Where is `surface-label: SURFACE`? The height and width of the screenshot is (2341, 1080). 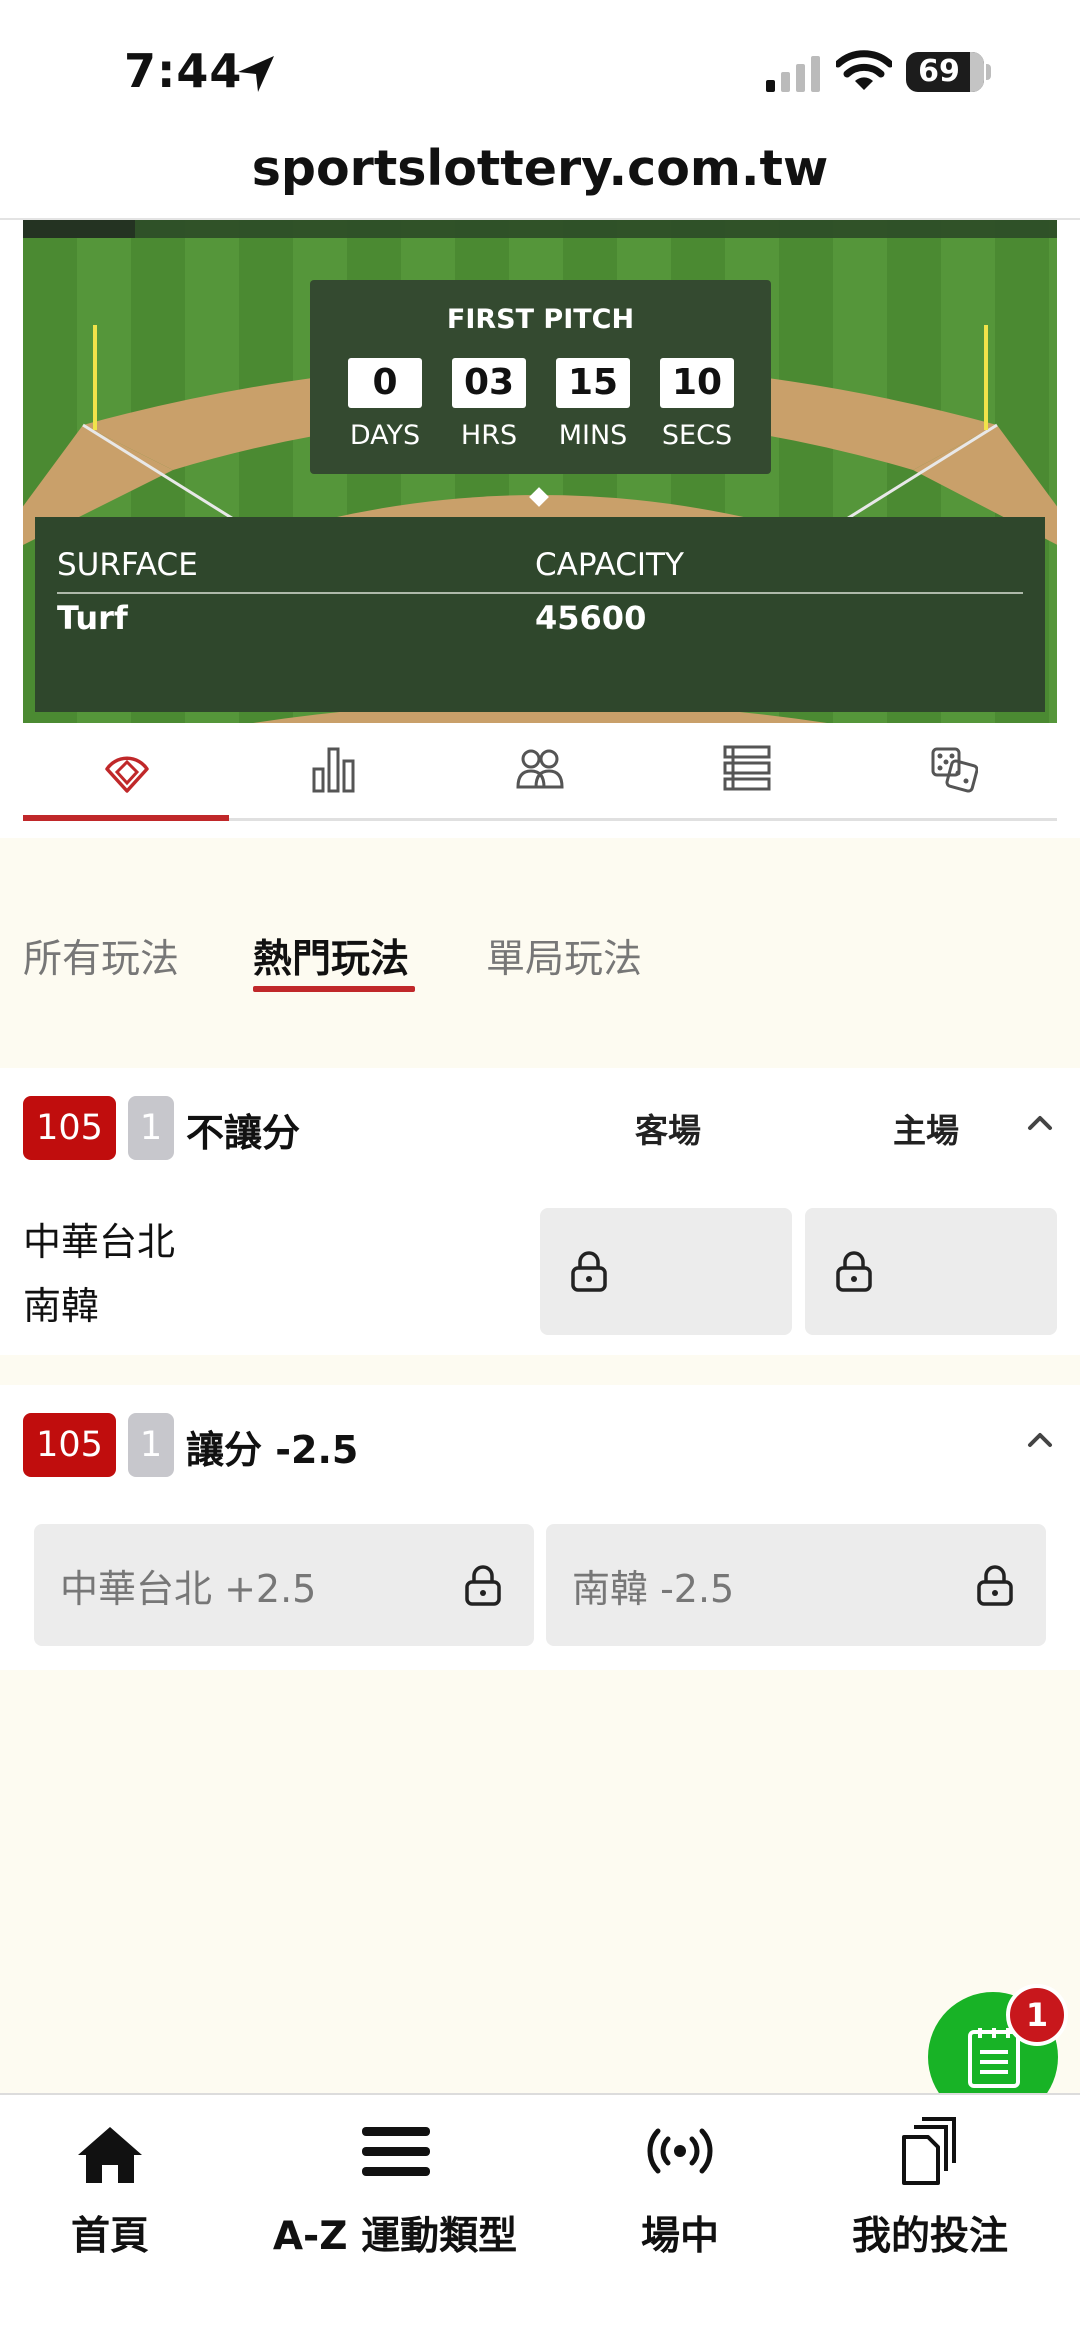
surface-label: SURFACE is located at coordinates (127, 565).